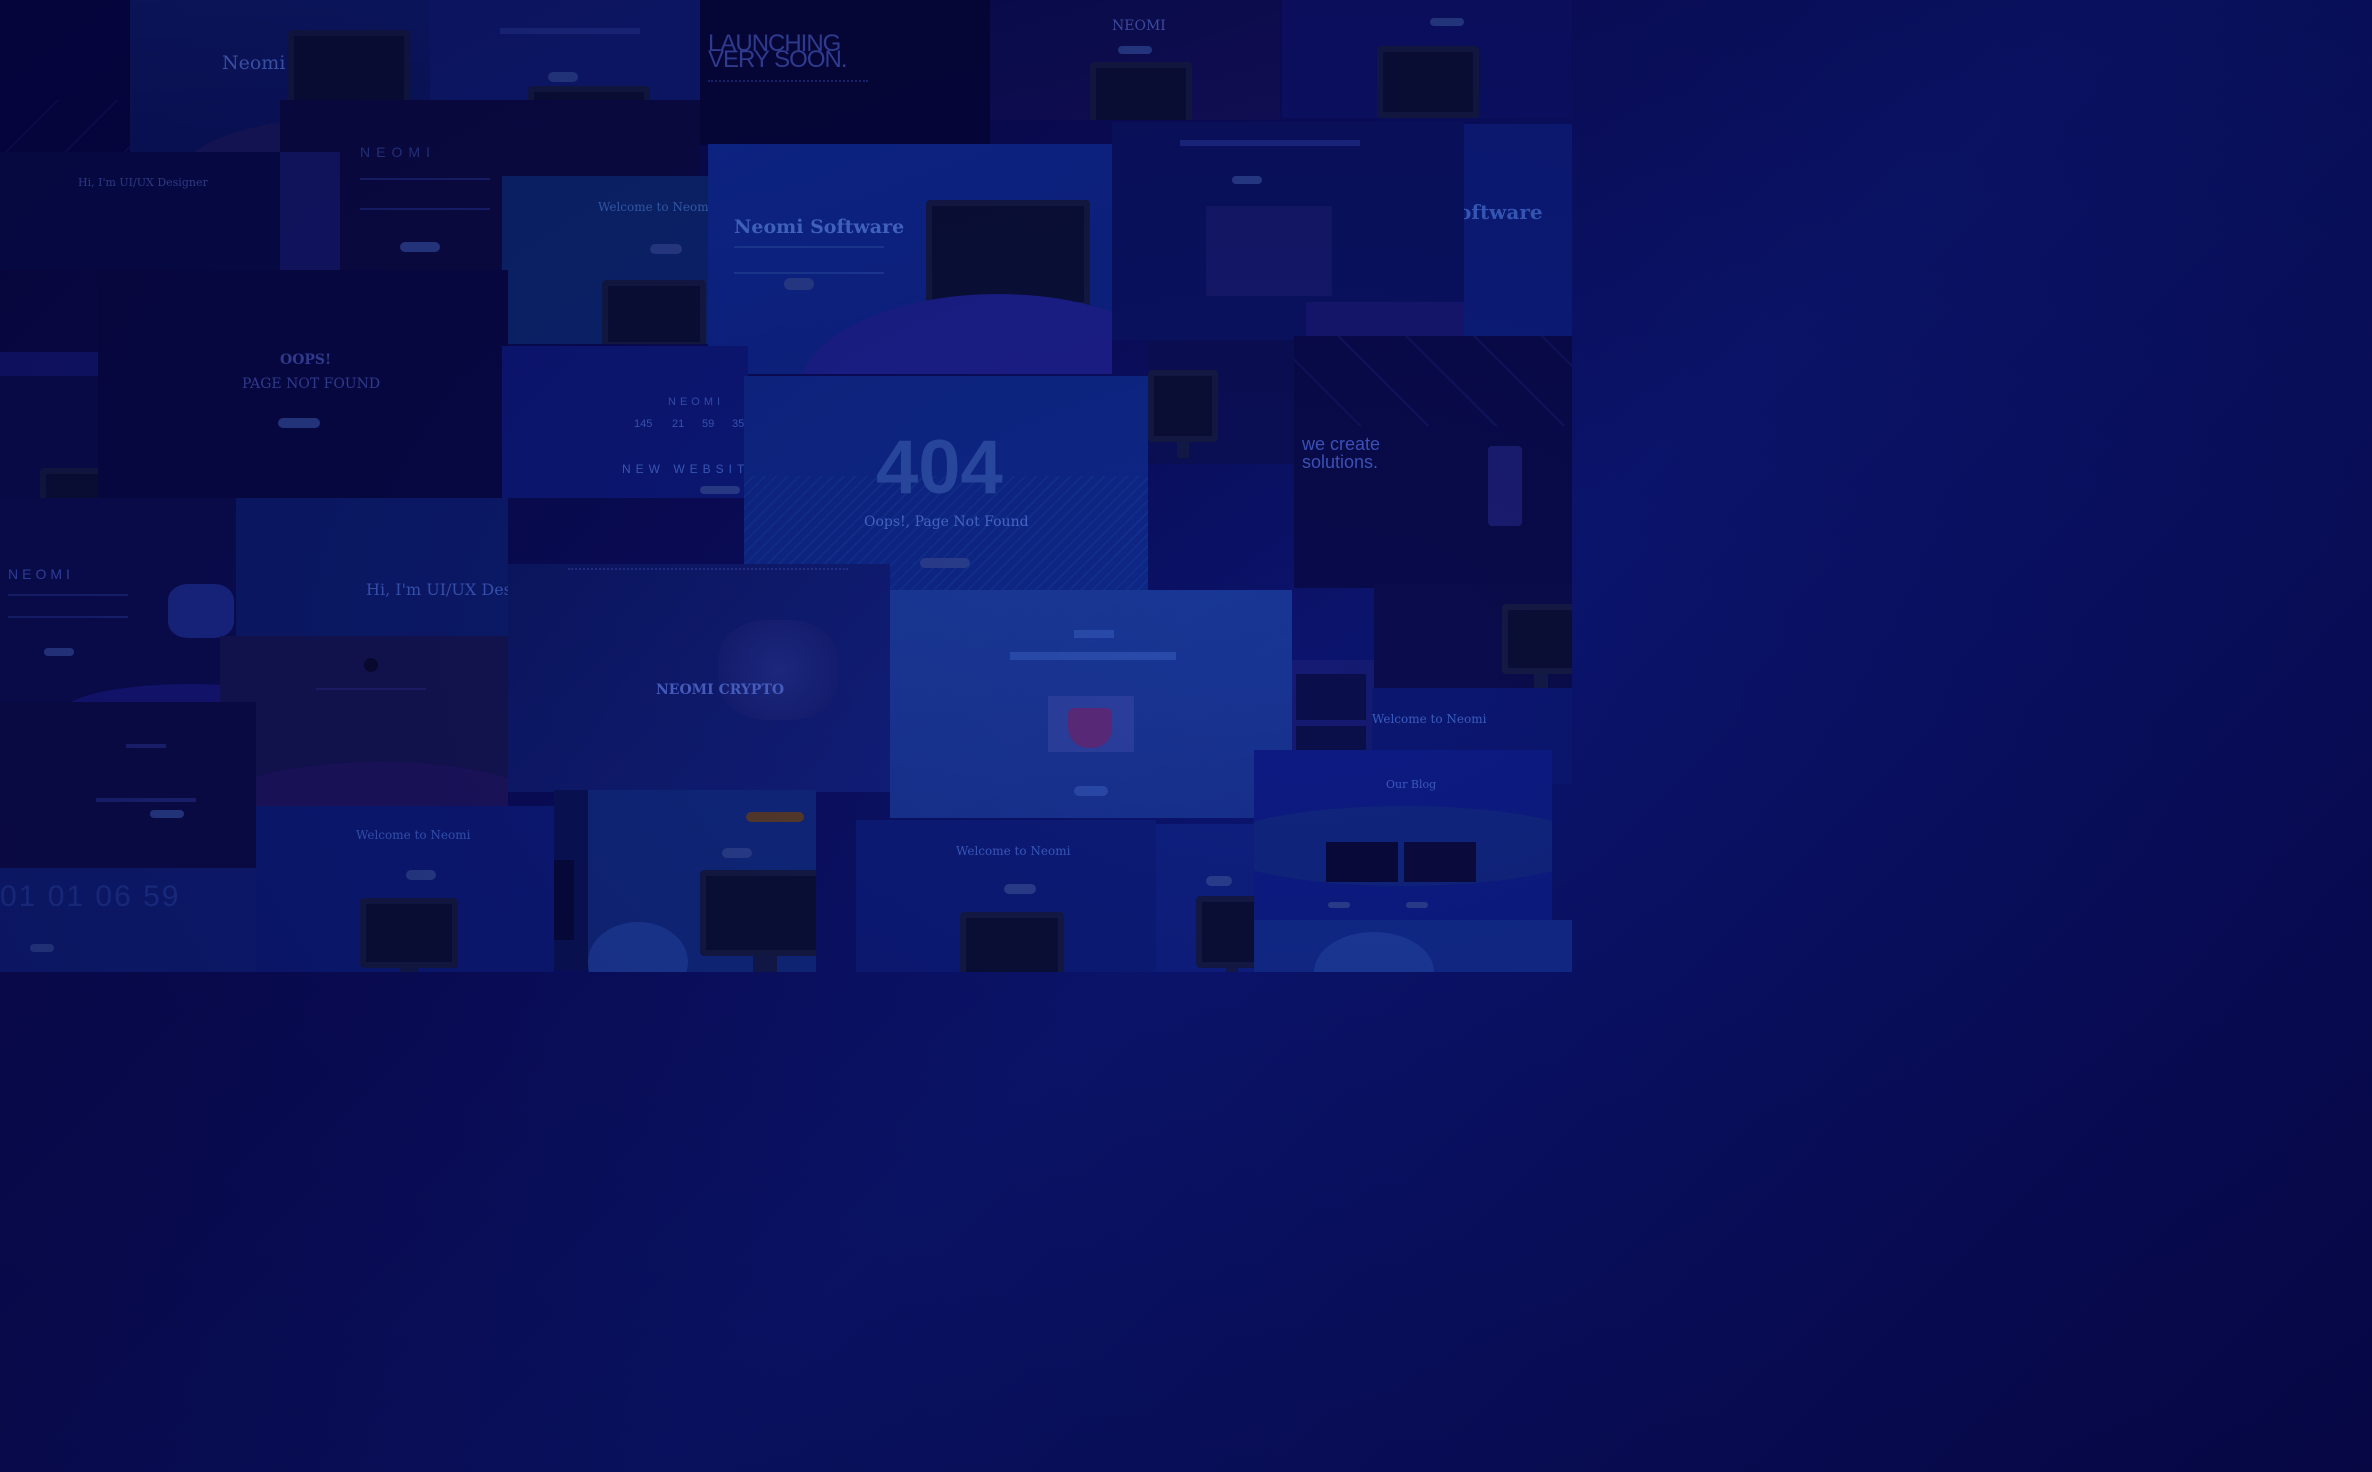  What do you see at coordinates (565, 50) in the screenshot?
I see `tile-header-banner` at bounding box center [565, 50].